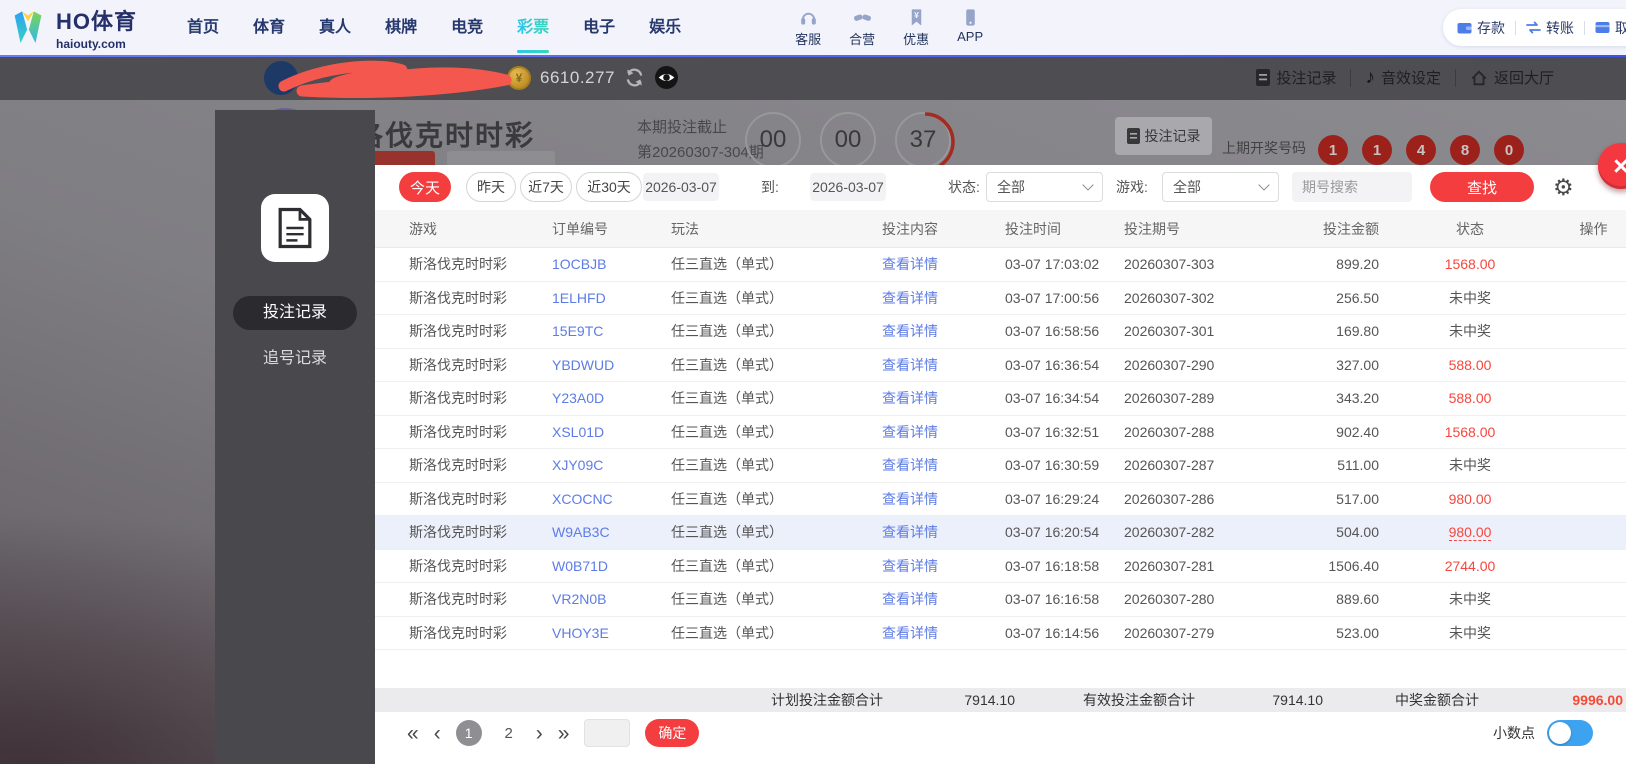  What do you see at coordinates (28, 26) in the screenshot?
I see `brand-logo-icon` at bounding box center [28, 26].